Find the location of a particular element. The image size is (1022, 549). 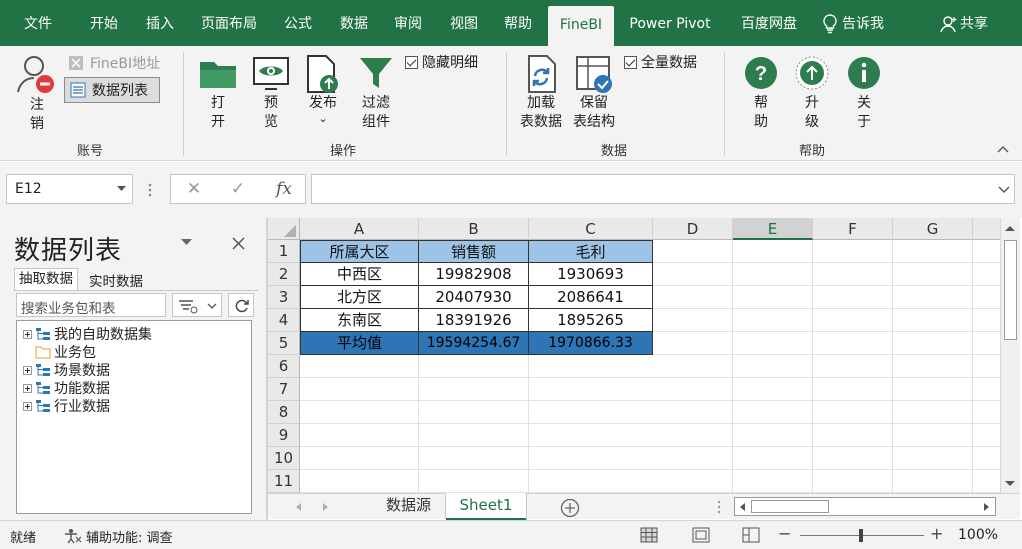

column-header-f: F is located at coordinates (853, 229).